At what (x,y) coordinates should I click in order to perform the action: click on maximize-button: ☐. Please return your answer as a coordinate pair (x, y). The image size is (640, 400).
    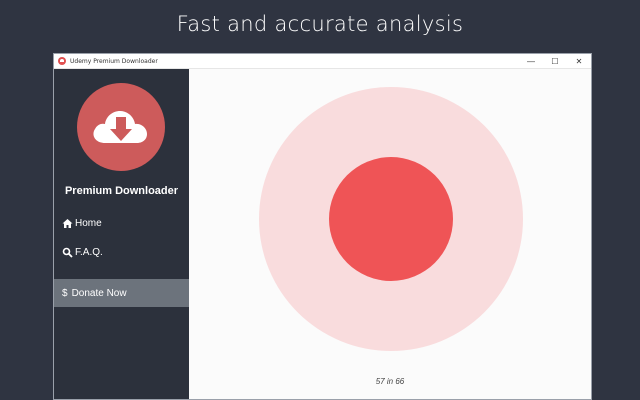
    Looking at the image, I should click on (555, 61).